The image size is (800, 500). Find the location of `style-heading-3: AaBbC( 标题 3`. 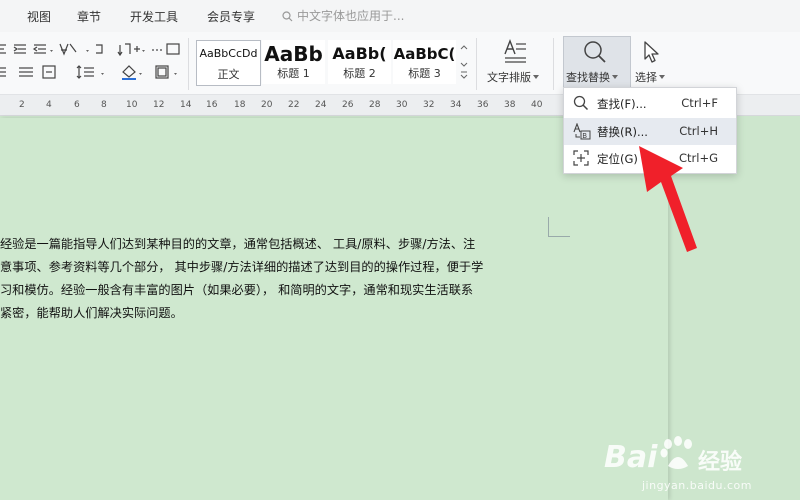

style-heading-3: AaBbC( 标题 3 is located at coordinates (424, 62).